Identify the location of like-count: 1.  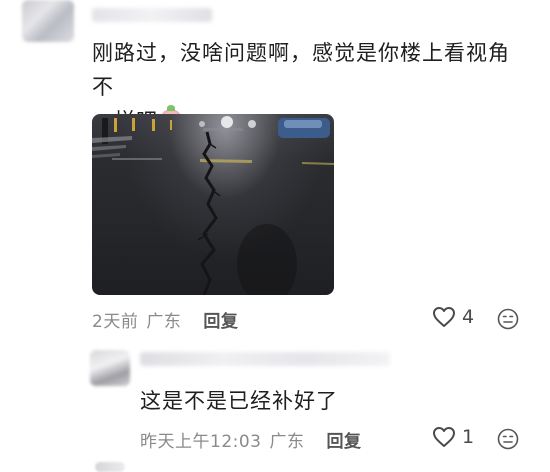
(468, 437).